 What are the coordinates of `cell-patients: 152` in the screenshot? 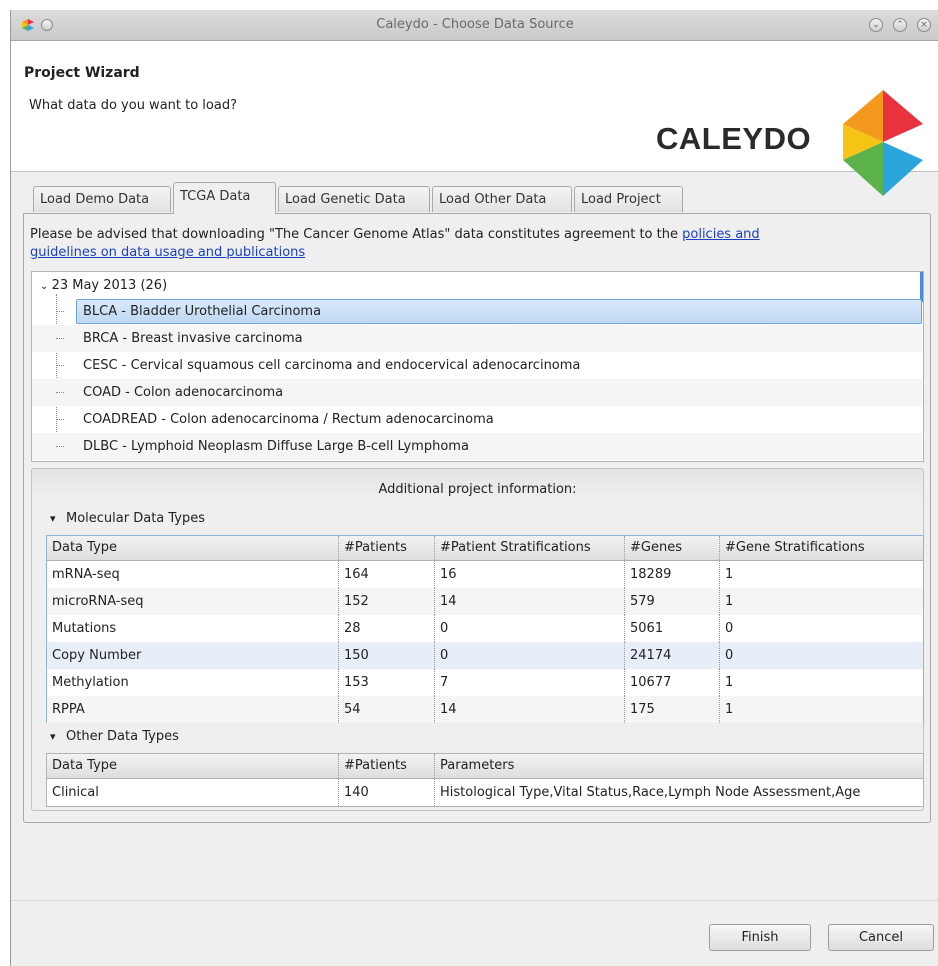 It's located at (386, 601).